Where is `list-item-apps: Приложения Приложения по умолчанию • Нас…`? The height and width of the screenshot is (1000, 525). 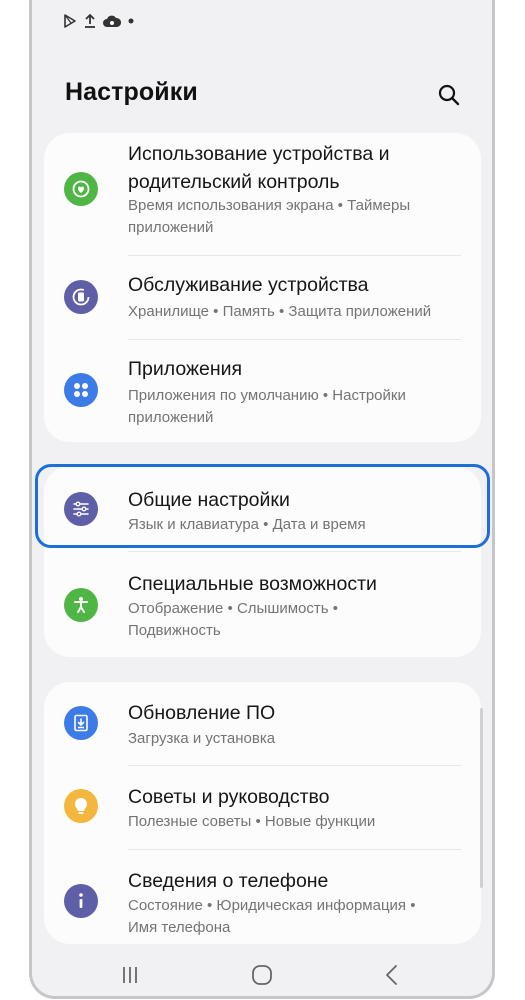
list-item-apps: Приложения Приложения по умолчанию • Нас… is located at coordinates (262, 391).